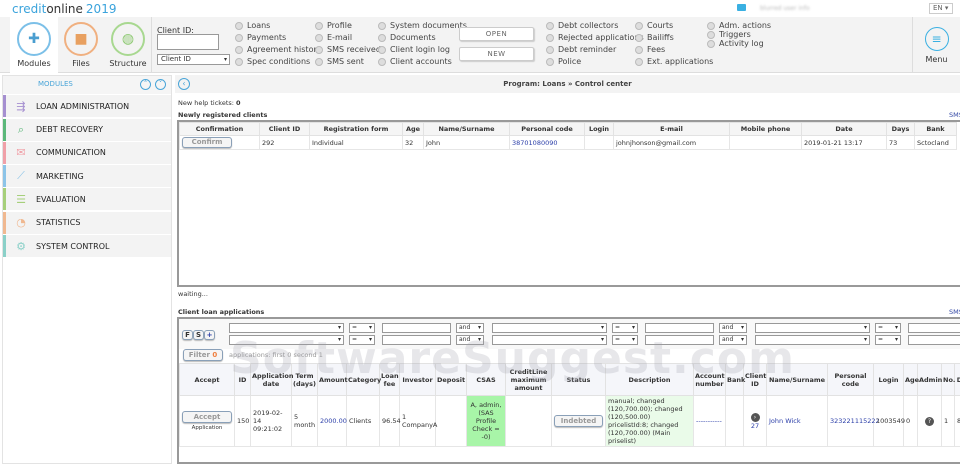 Image resolution: width=960 pixels, height=464 pixels. I want to click on radio-col5-0: Courts, so click(654, 25).